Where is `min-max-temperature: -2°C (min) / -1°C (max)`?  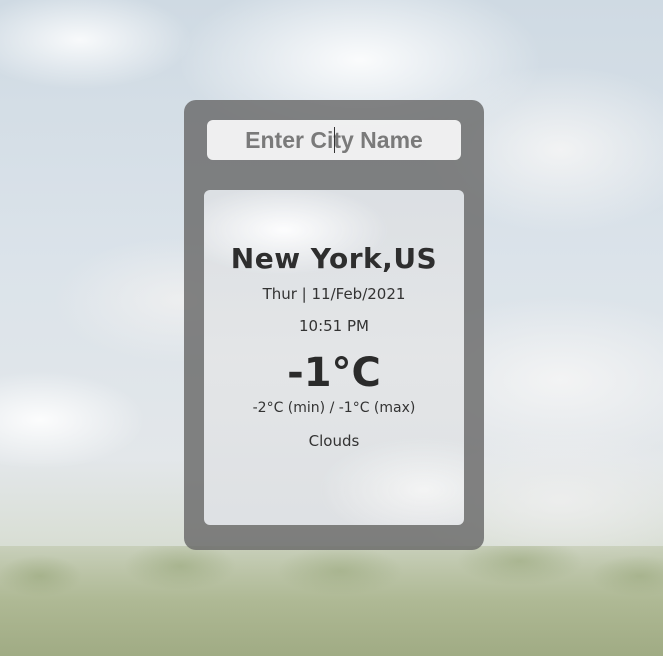
min-max-temperature: -2°C (min) / -1°C (max) is located at coordinates (334, 408).